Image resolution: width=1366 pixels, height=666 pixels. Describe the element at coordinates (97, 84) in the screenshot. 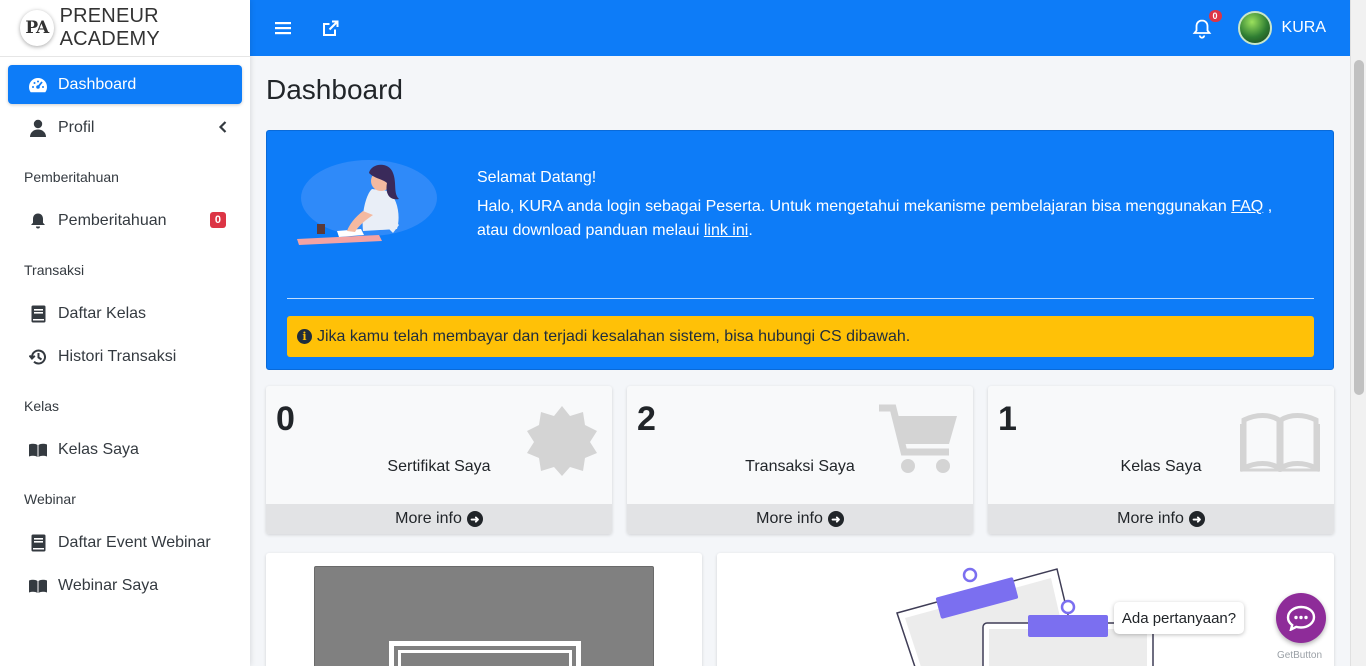

I see `sidebar-item-label: Dashboard` at that location.